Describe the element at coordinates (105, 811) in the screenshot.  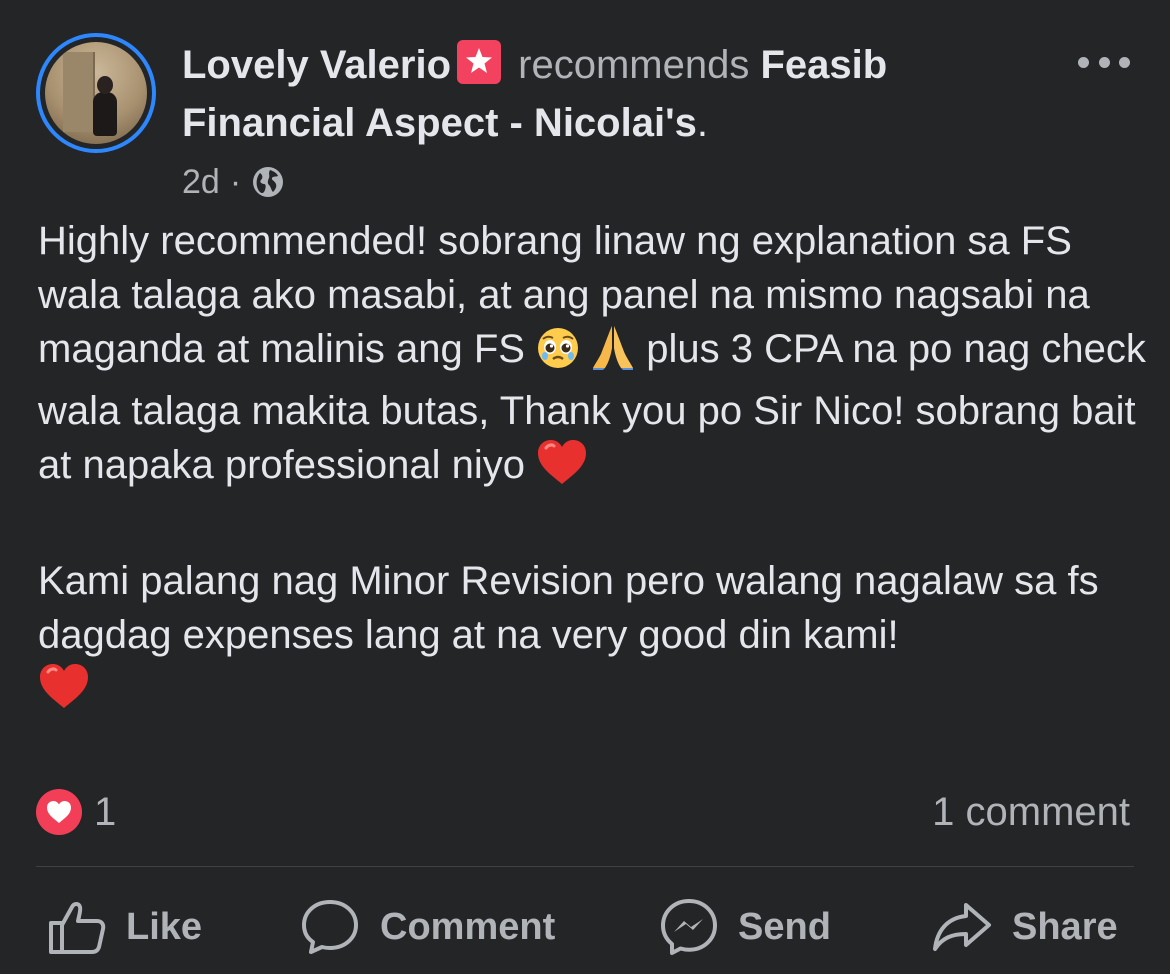
I see `reaction-count: 1` at that location.